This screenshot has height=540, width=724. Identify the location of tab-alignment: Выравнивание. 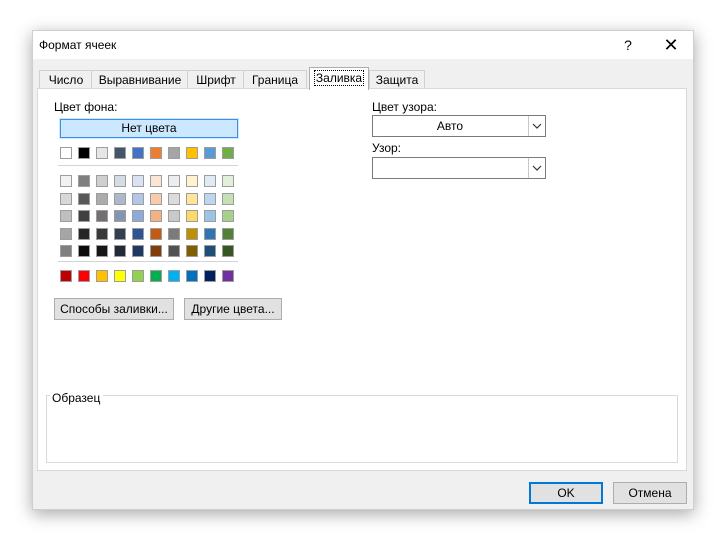
(140, 79).